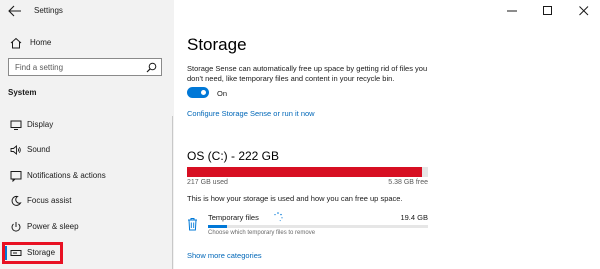  I want to click on drive-usage-bar, so click(307, 172).